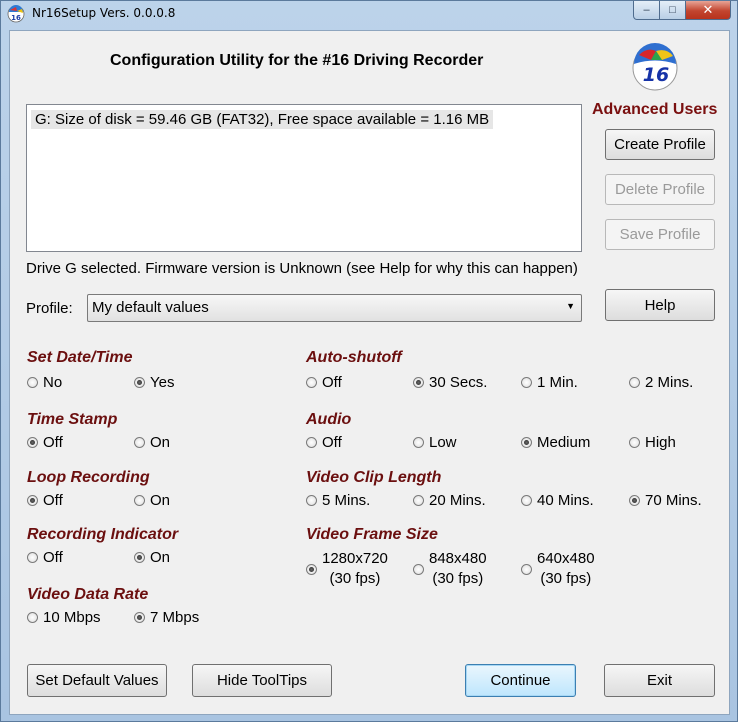 The height and width of the screenshot is (722, 738). I want to click on recording-indicator-radio-off: Off, so click(45, 557).